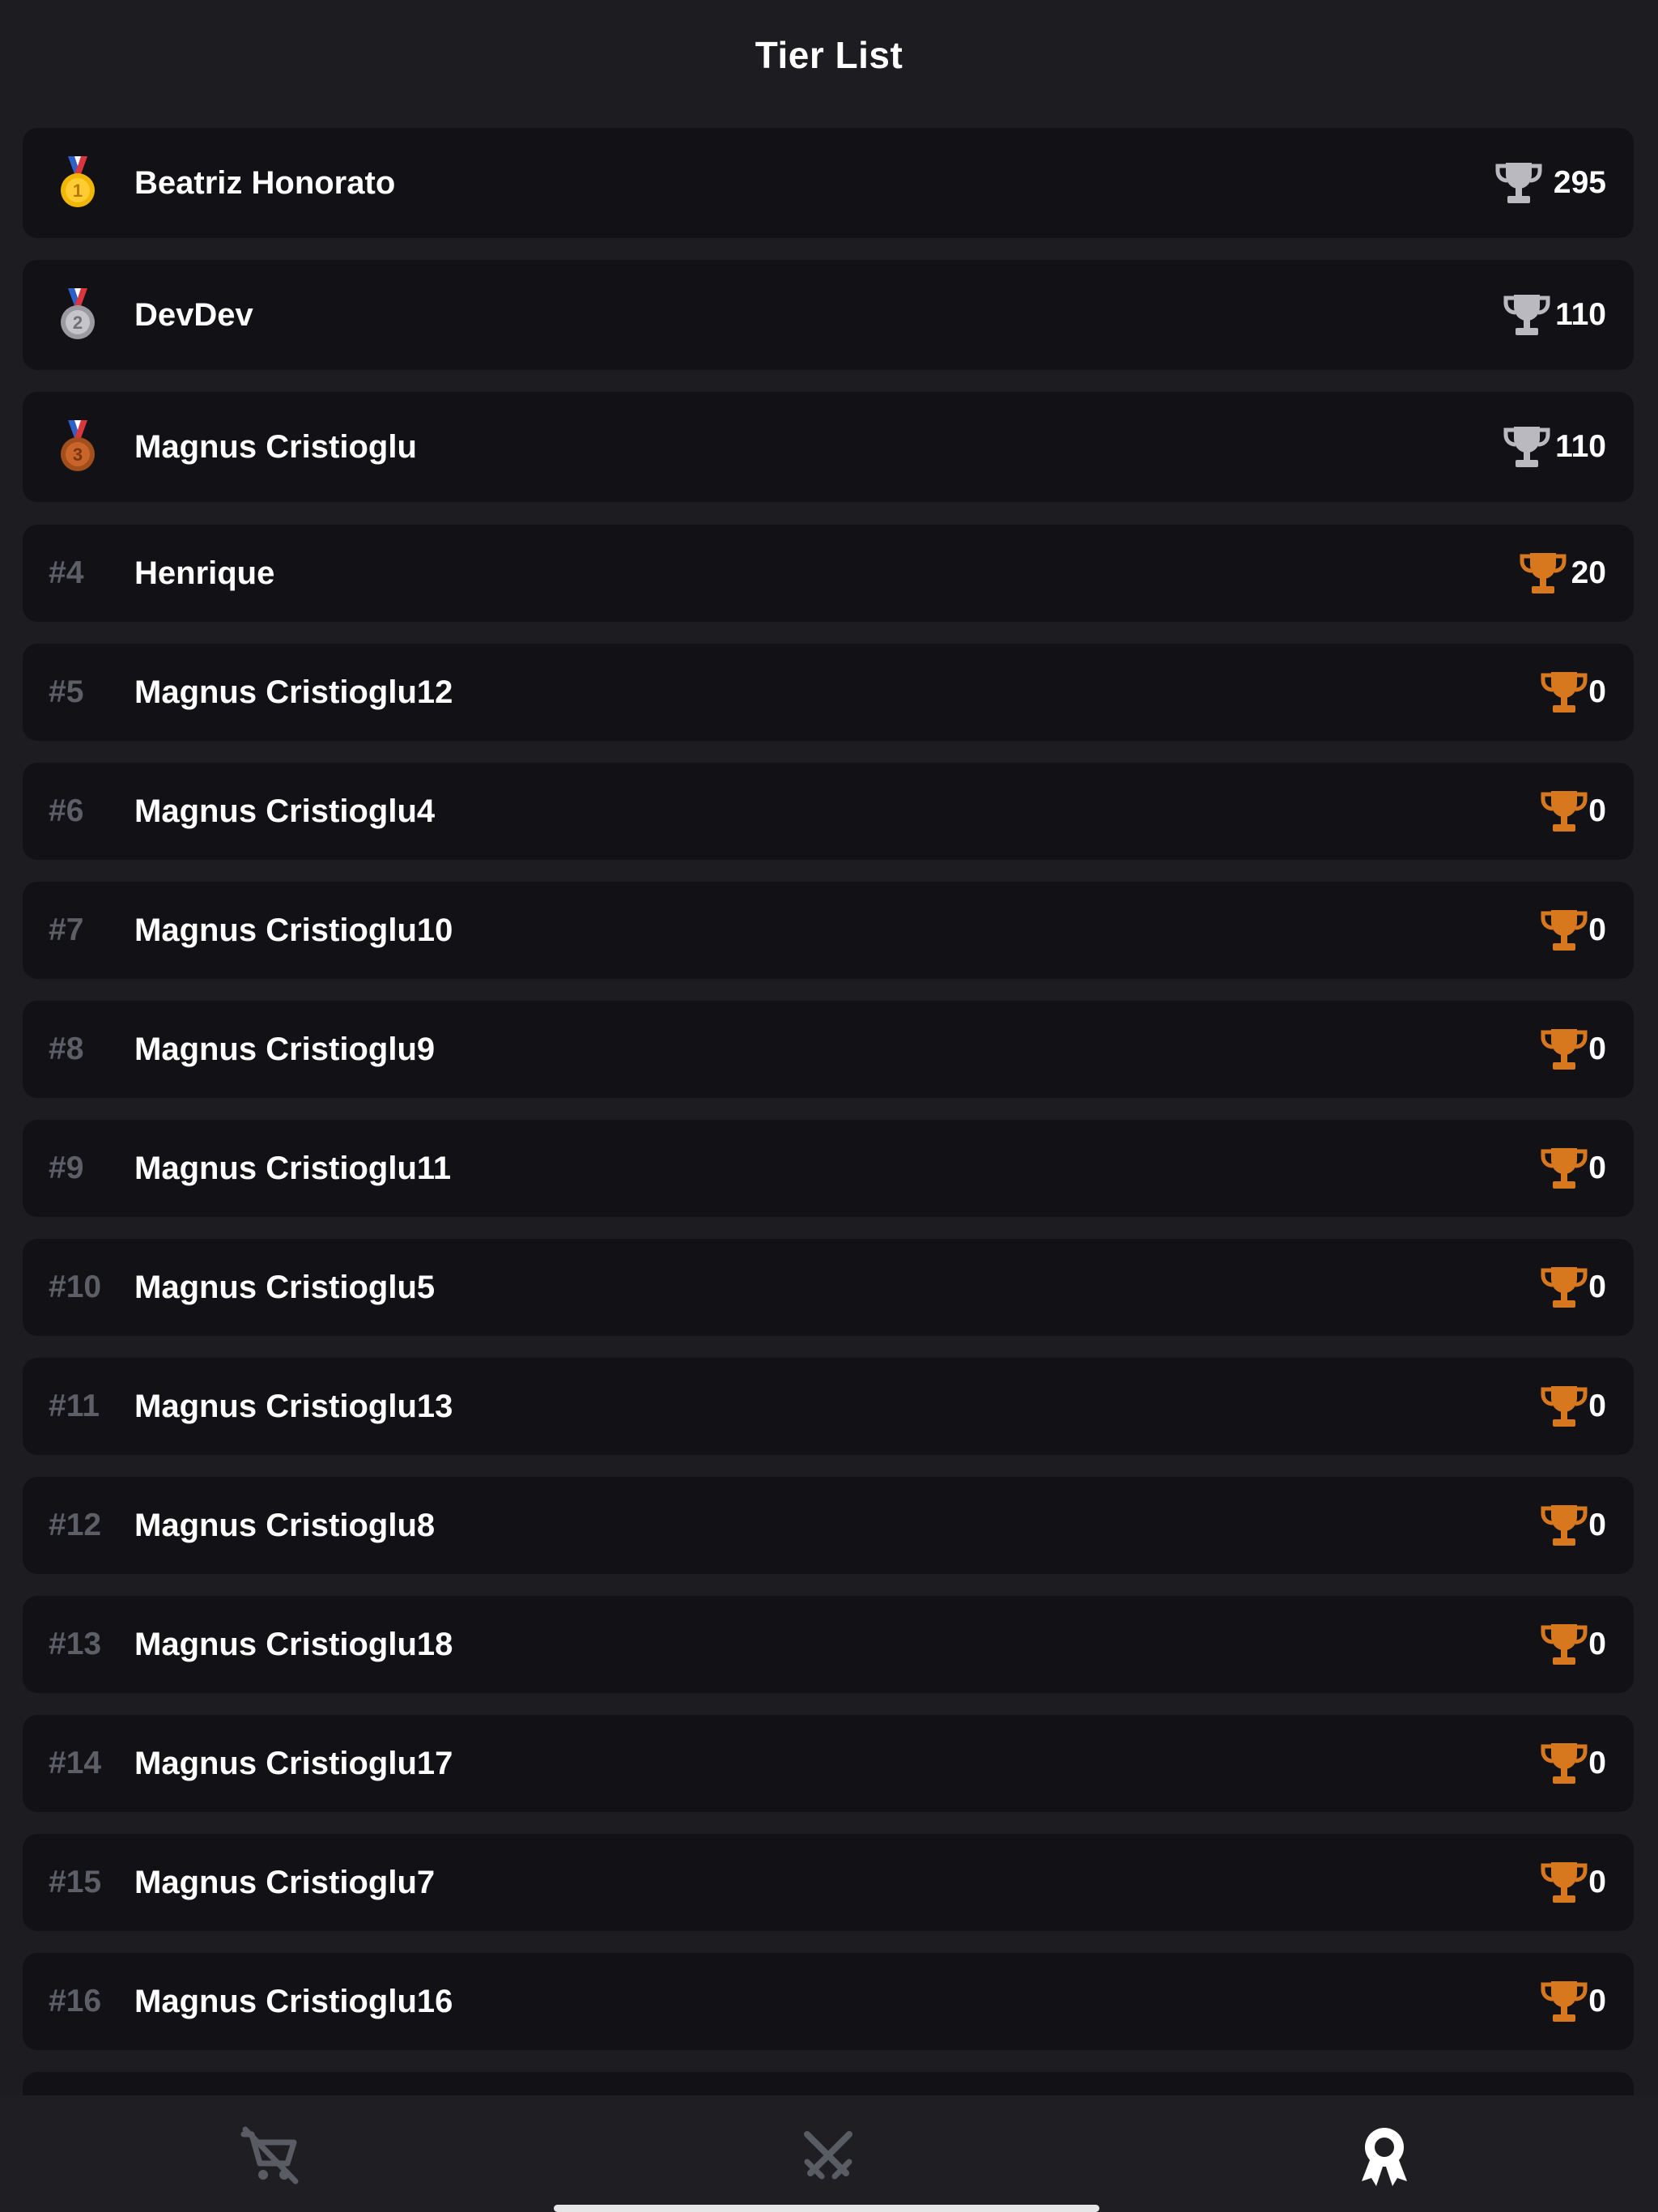  What do you see at coordinates (78, 323) in the screenshot?
I see `svg-text: 2` at bounding box center [78, 323].